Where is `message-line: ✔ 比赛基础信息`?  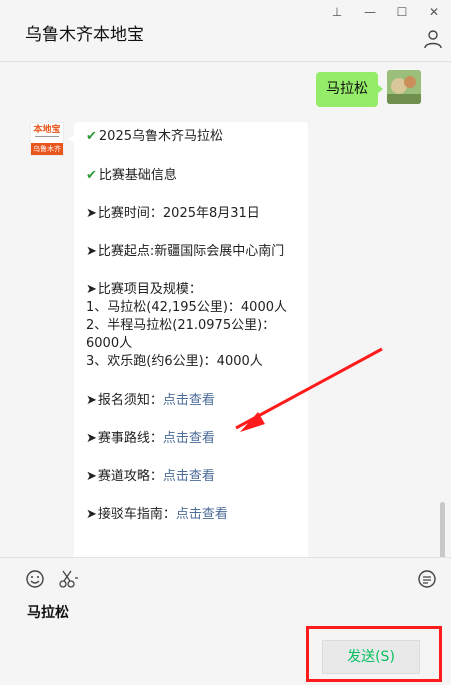
message-line: ✔ 比赛基础信息 is located at coordinates (131, 175).